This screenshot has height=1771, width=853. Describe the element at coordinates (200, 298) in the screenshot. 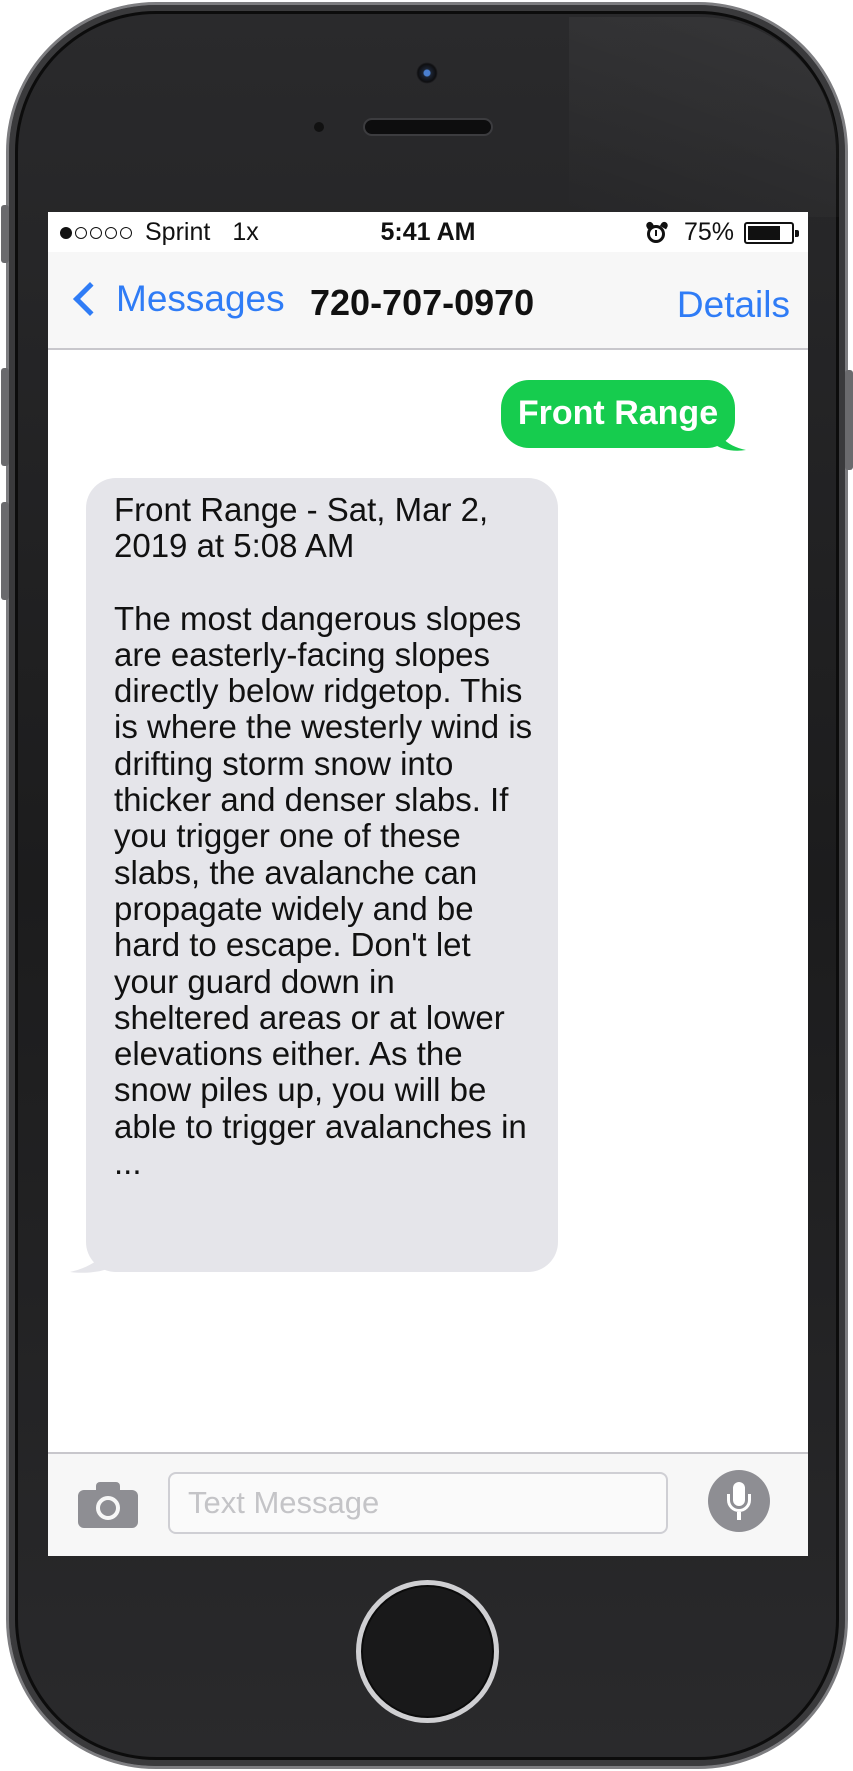

I see `back-label: Messages` at that location.